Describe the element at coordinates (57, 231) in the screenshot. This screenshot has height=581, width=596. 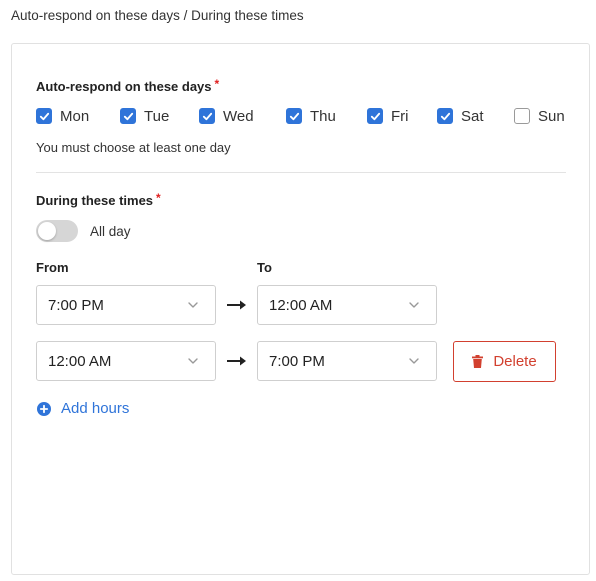
I see `all-day-toggle` at that location.